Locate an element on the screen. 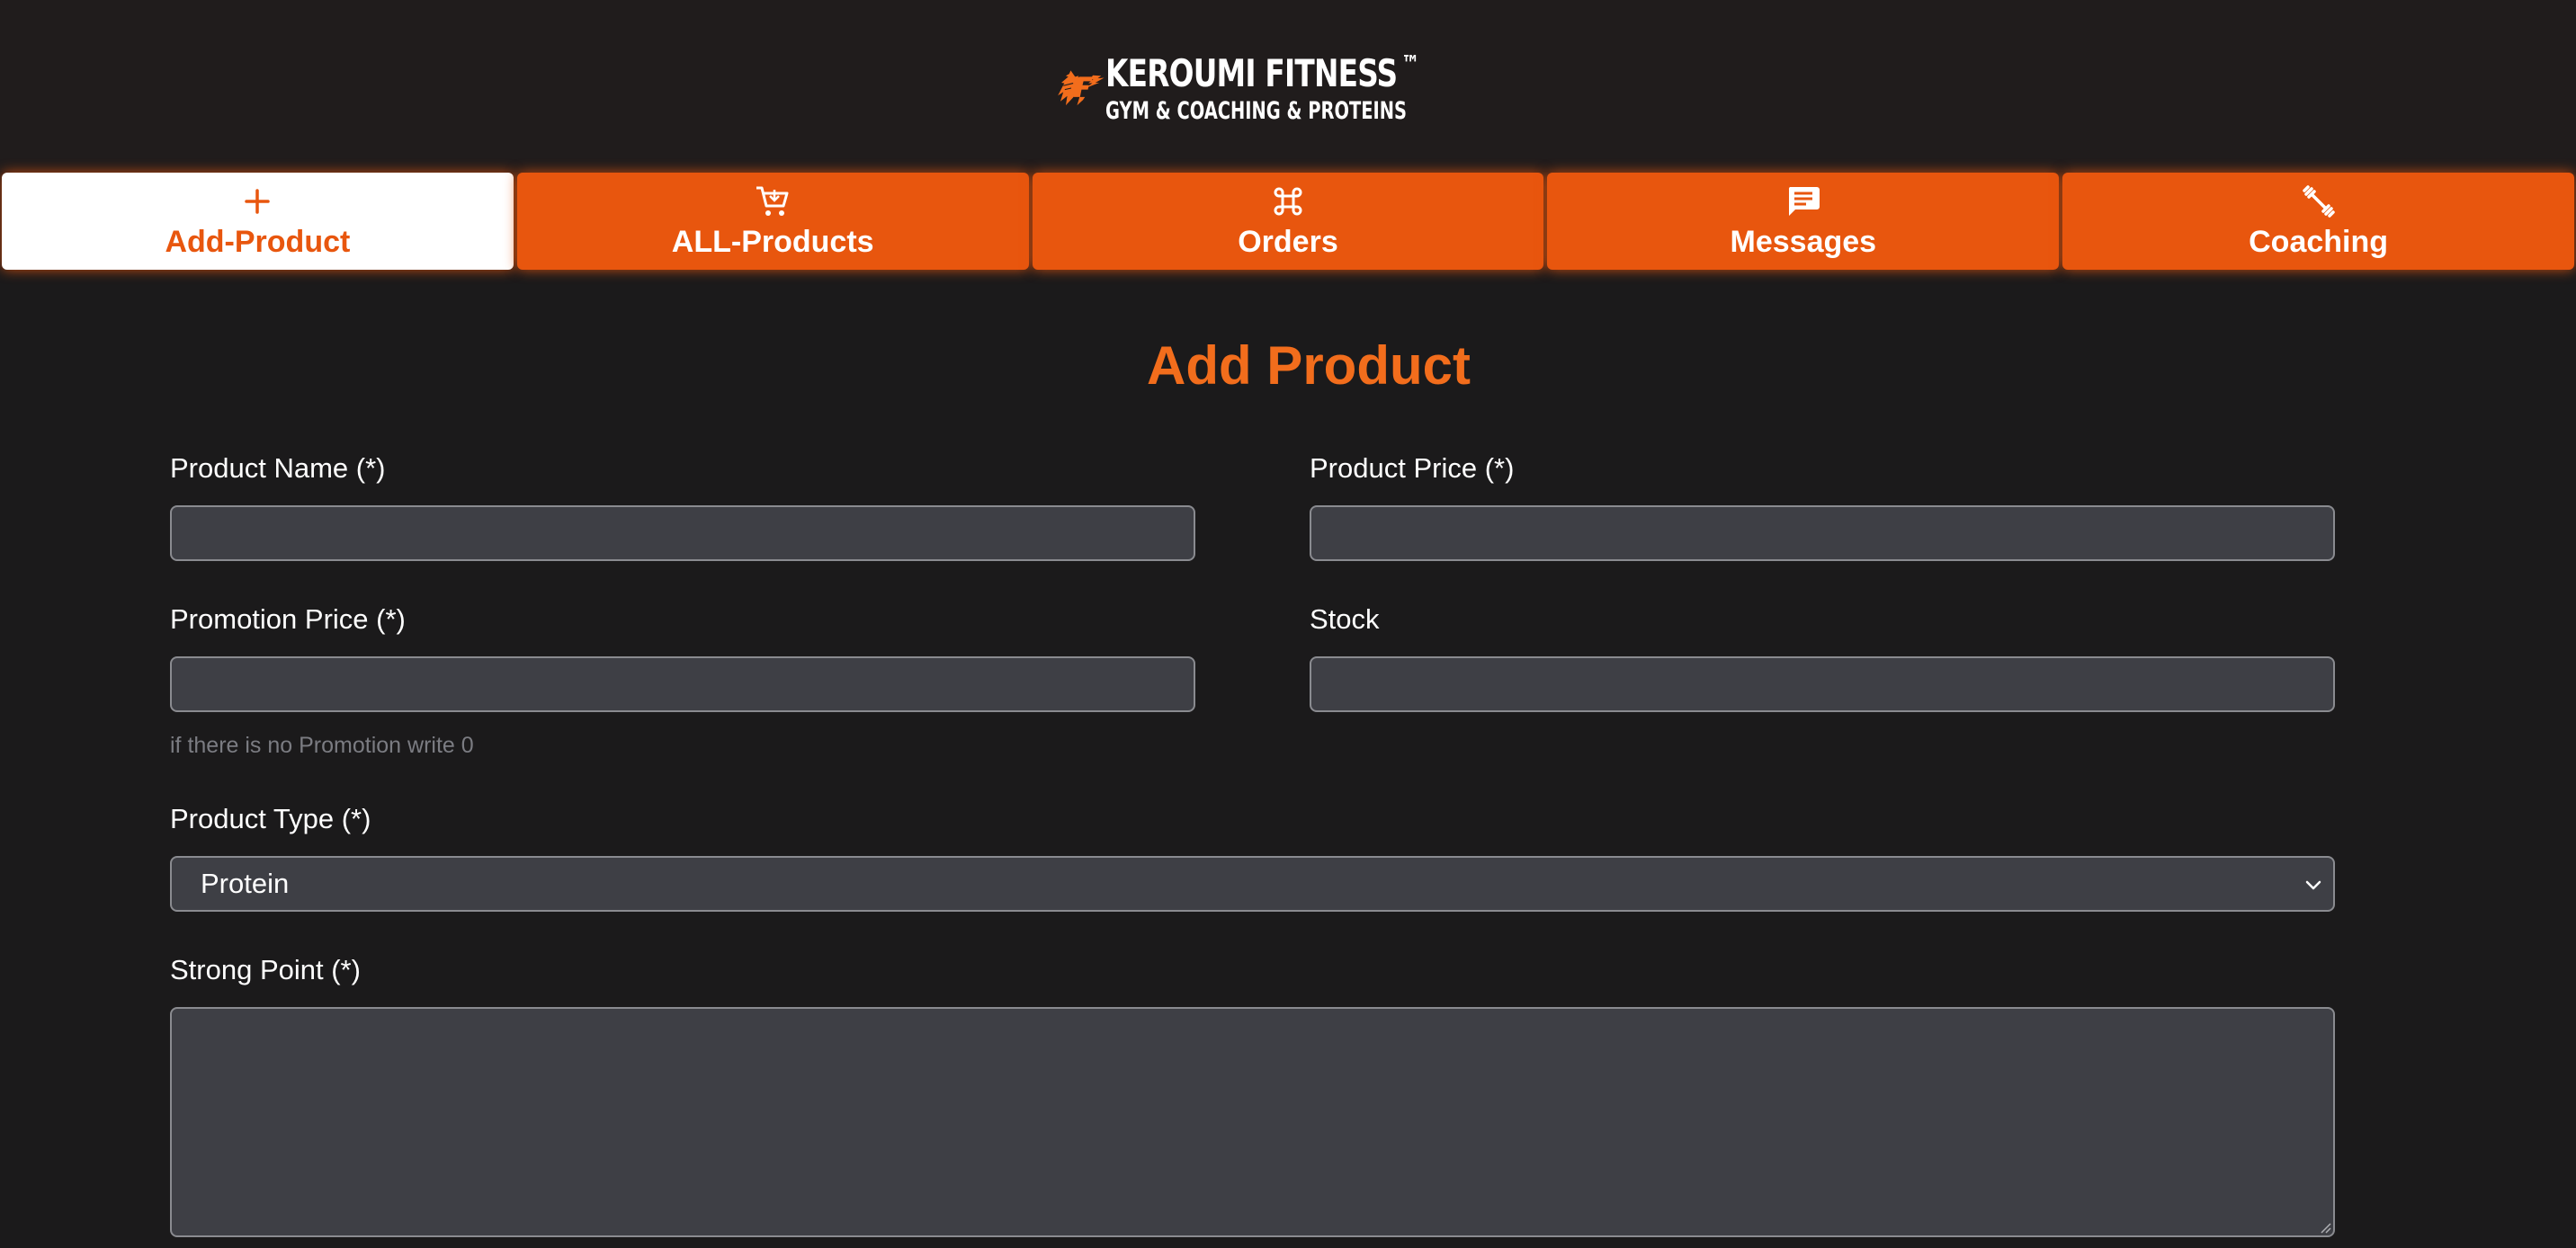 This screenshot has height=1248, width=2576. tab-label: Add-Product is located at coordinates (258, 242).